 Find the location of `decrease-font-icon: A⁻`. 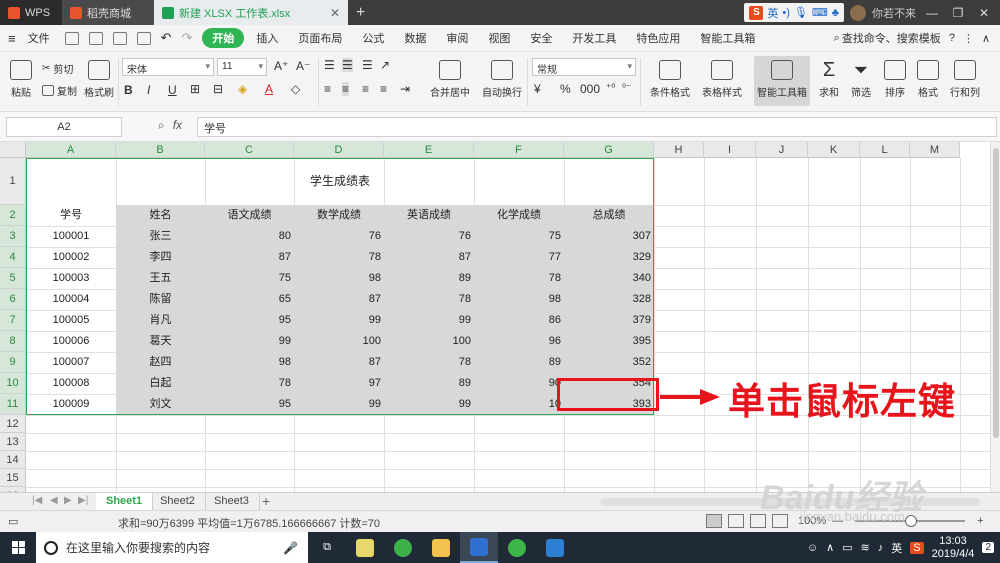

decrease-font-icon: A⁻ is located at coordinates (303, 66).